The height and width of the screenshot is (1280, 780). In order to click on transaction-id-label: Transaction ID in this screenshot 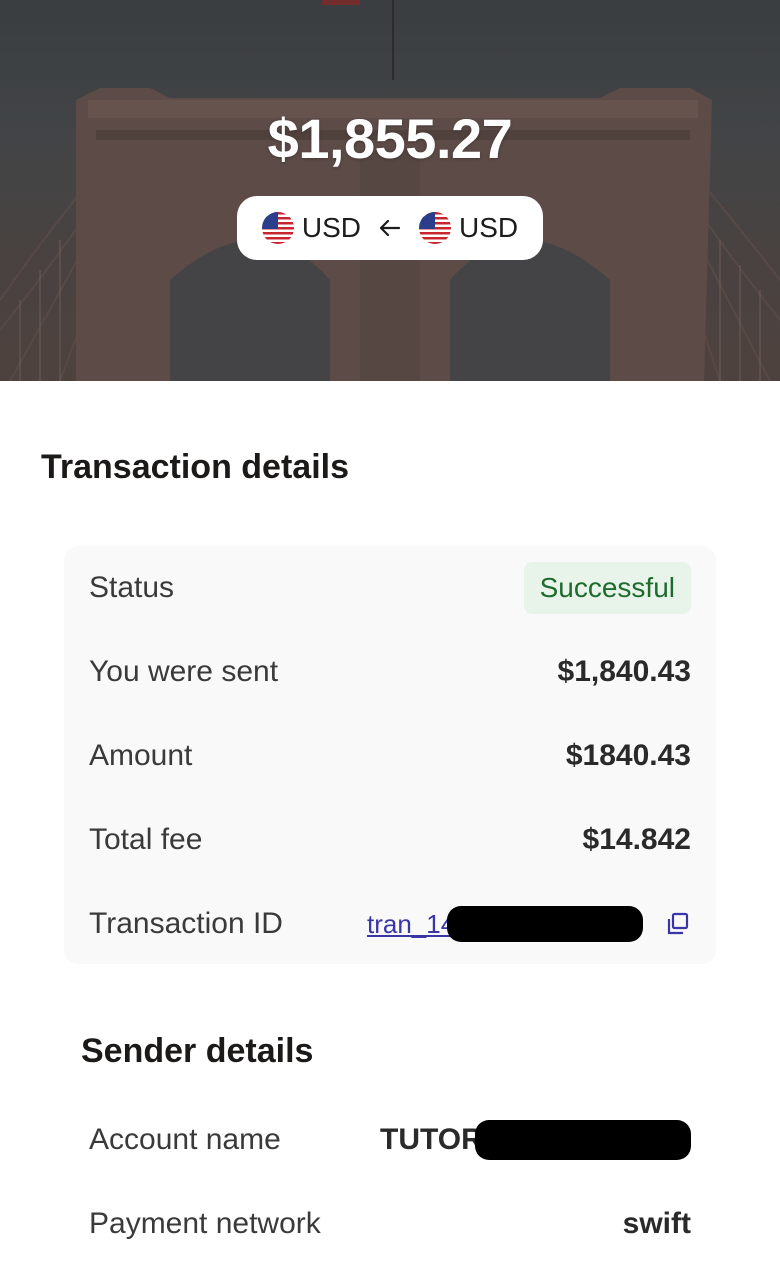, I will do `click(186, 923)`.